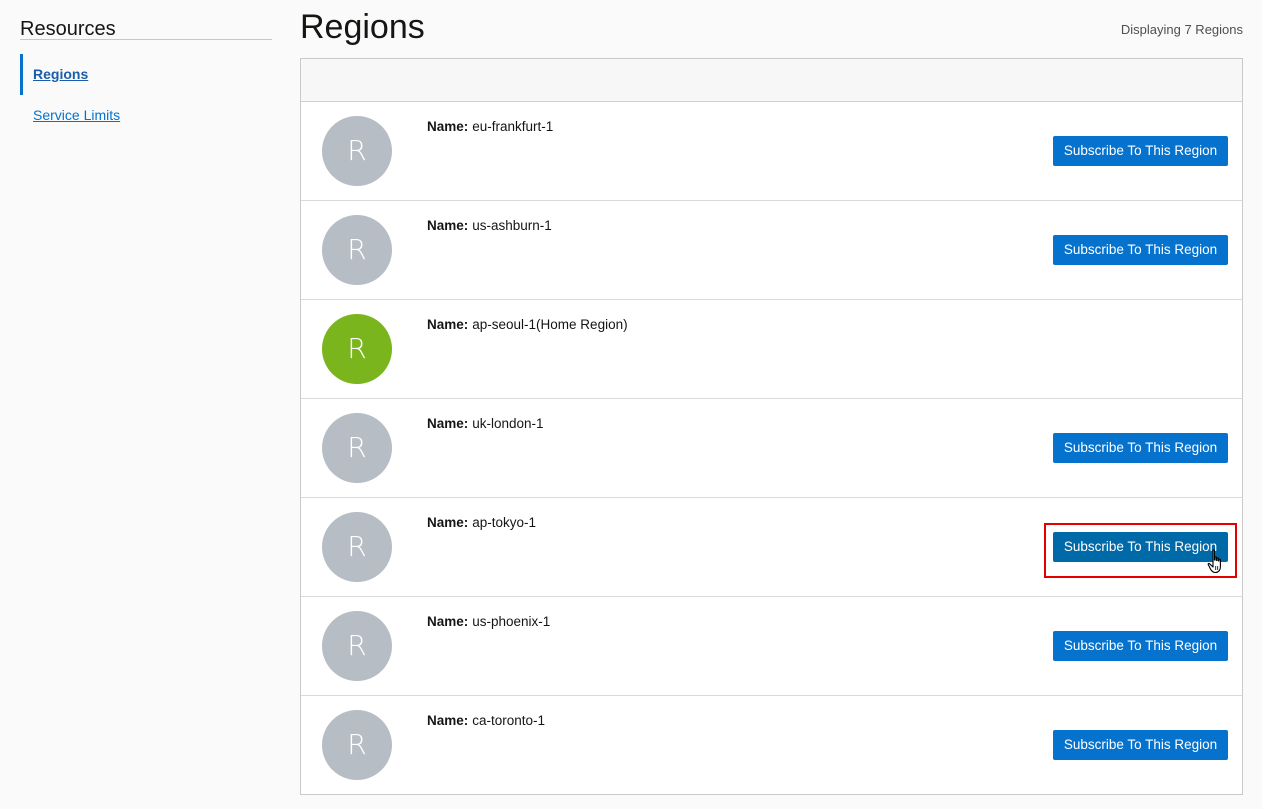 This screenshot has width=1262, height=809. Describe the element at coordinates (513, 126) in the screenshot. I see `region-name-value: eu-frankfurt-1` at that location.